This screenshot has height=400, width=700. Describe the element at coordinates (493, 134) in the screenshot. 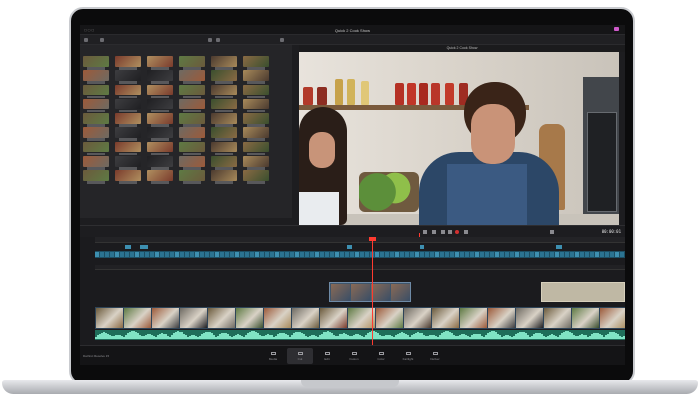

I see `scene-person-right-face` at that location.